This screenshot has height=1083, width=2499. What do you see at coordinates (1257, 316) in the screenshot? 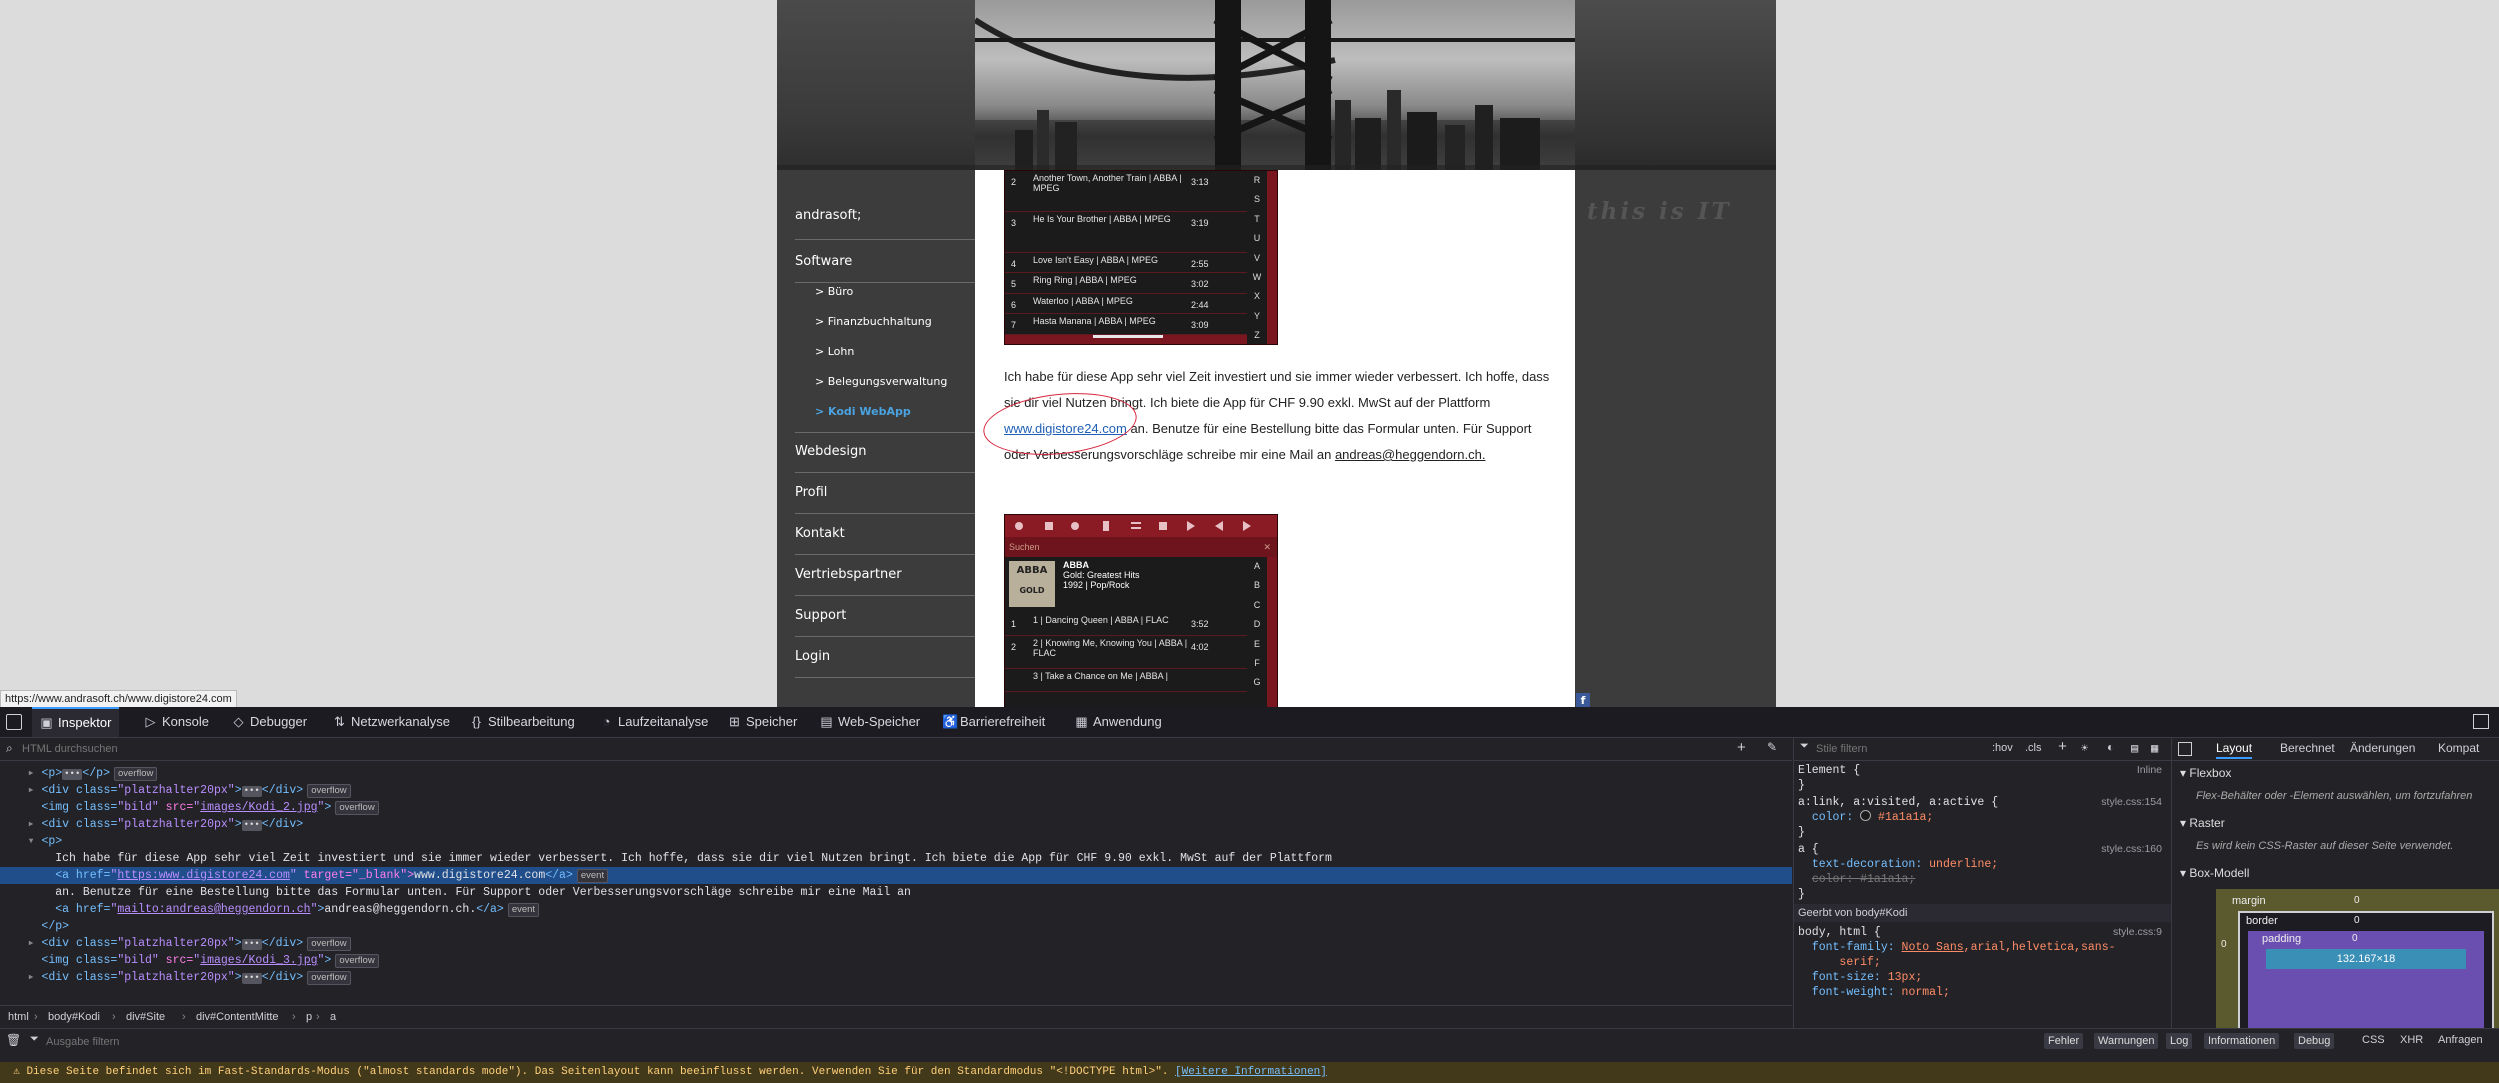
I see `alphabet-letter: Y` at bounding box center [1257, 316].